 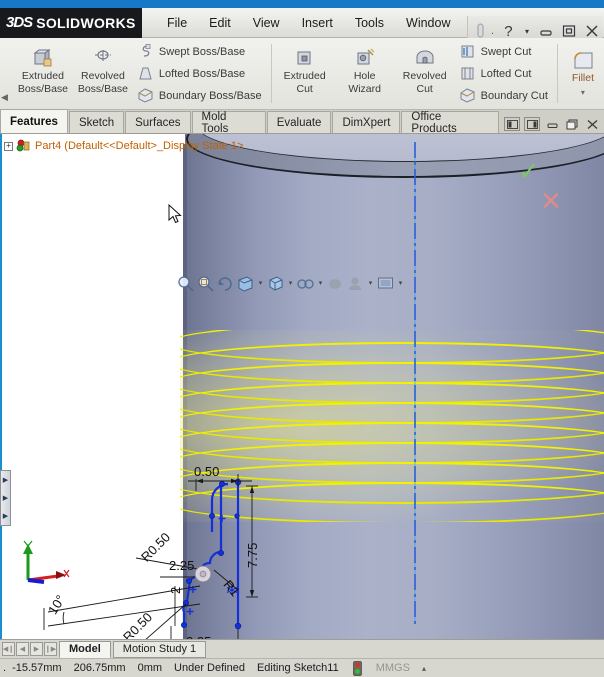 What do you see at coordinates (505, 95) in the screenshot?
I see `boundary-cut-button: Boundary Cut` at bounding box center [505, 95].